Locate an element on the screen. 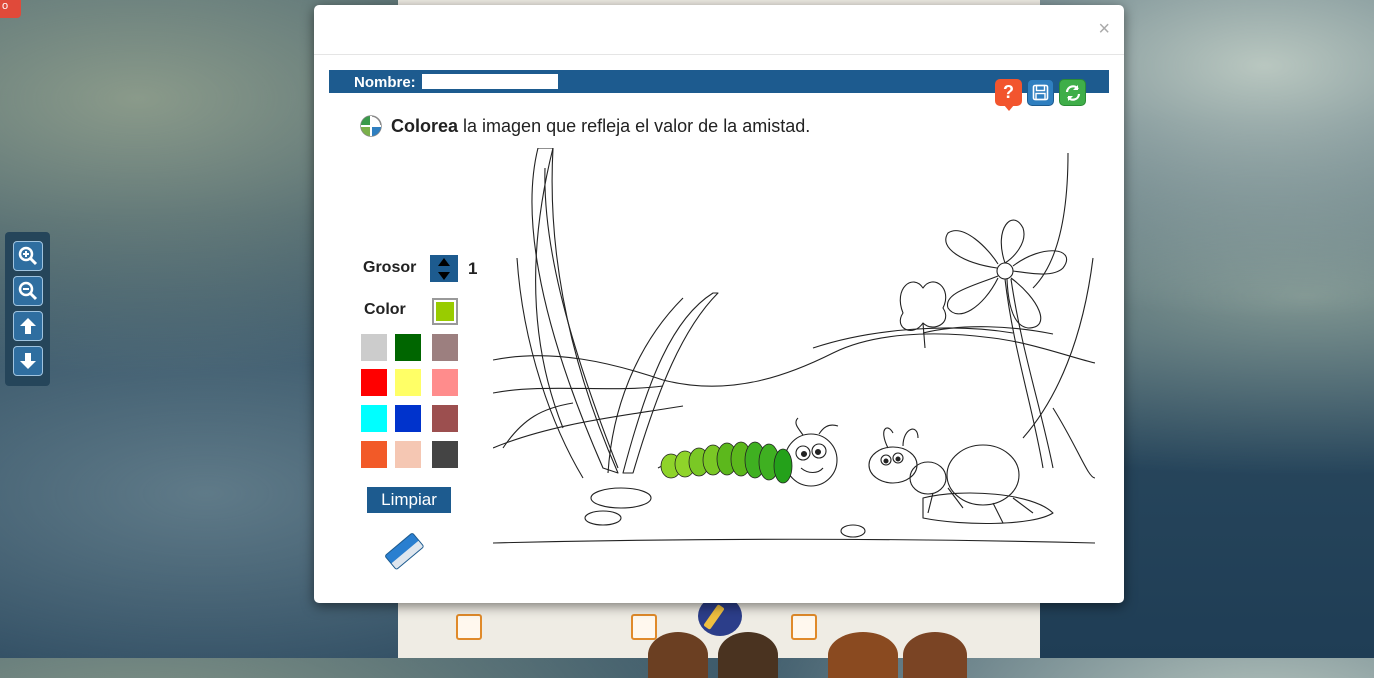 This screenshot has width=1374, height=678. grosor-down-button is located at coordinates (444, 275).